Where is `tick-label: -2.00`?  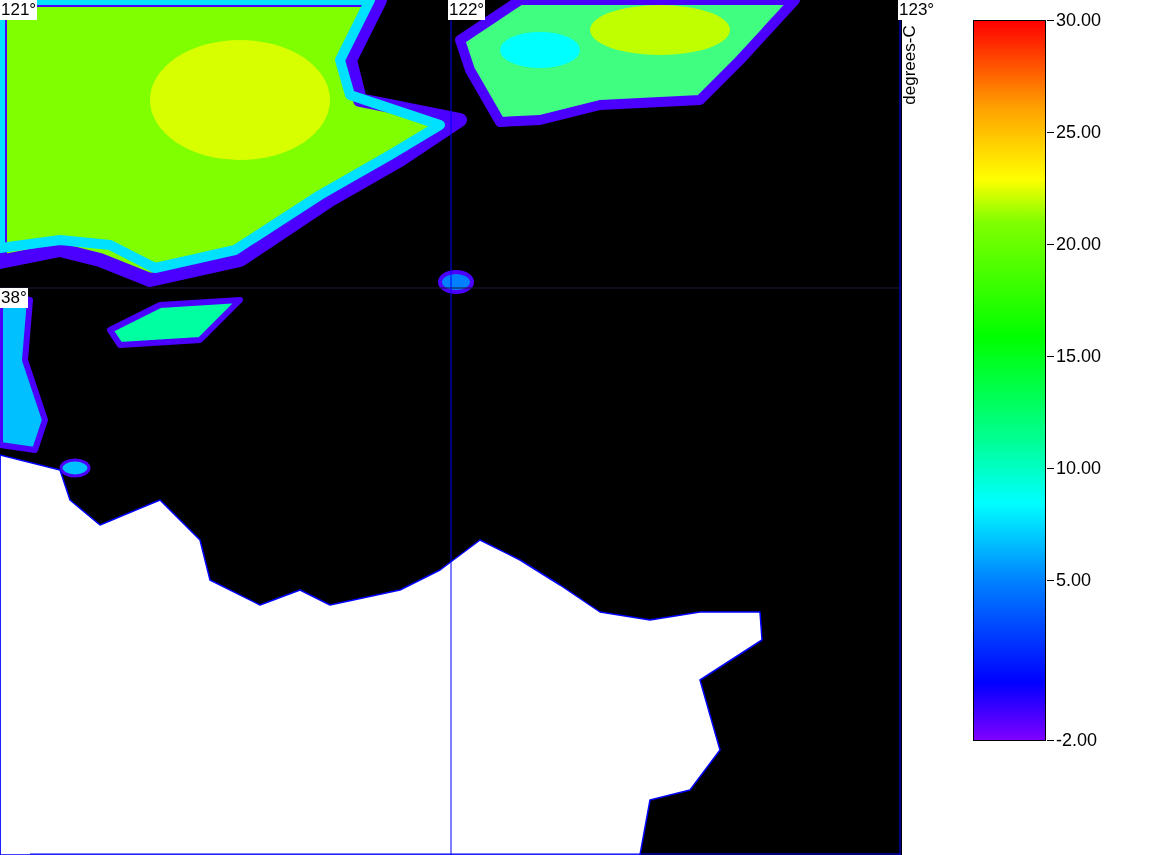
tick-label: -2.00 is located at coordinates (1077, 740).